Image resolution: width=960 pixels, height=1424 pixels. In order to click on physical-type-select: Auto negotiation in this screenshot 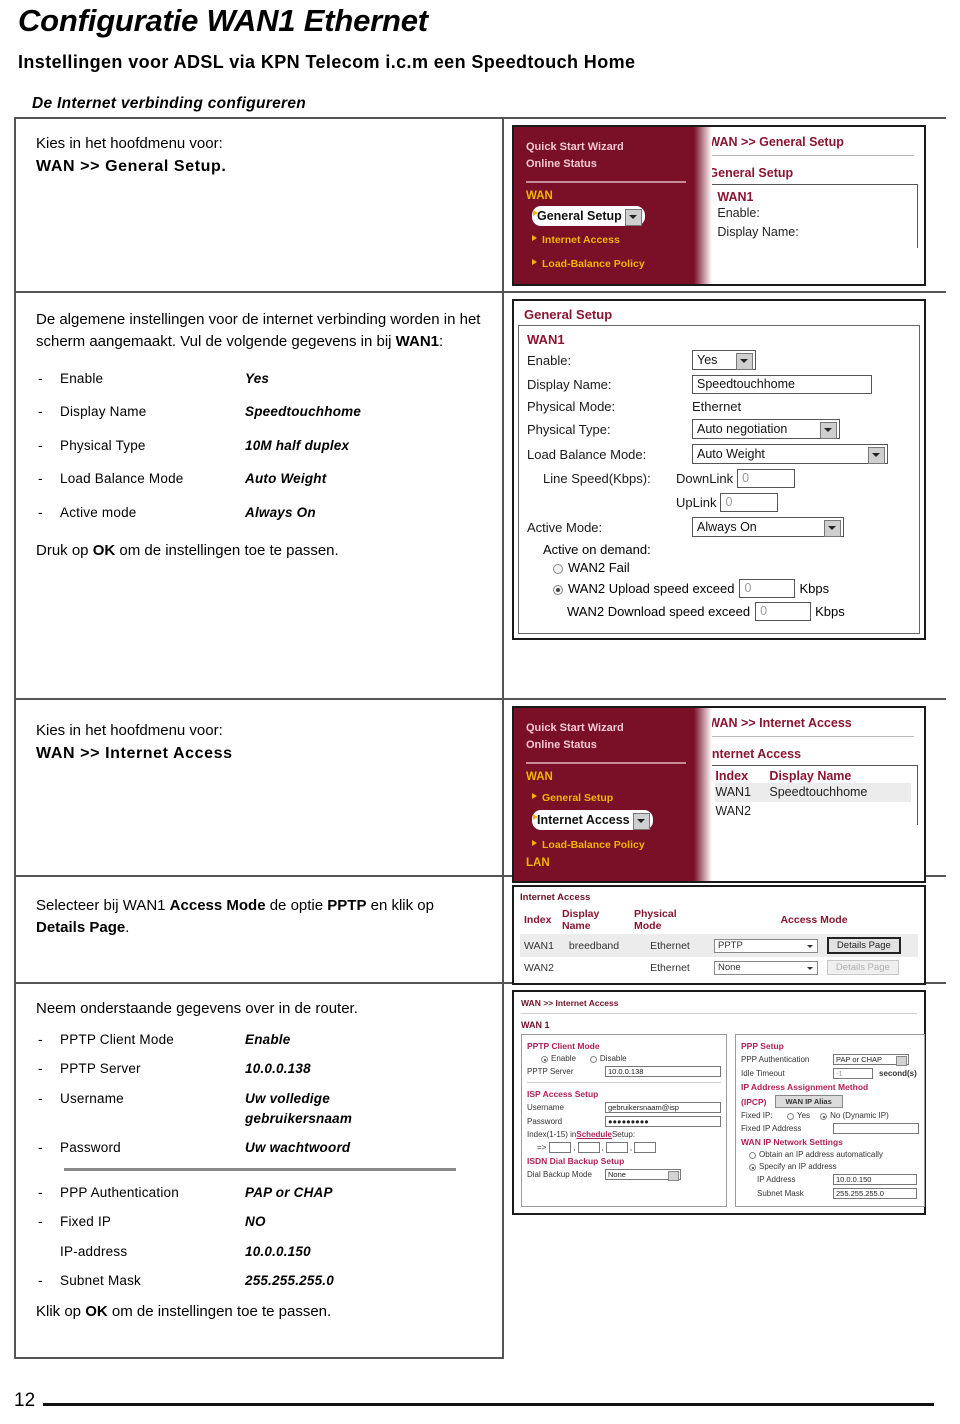, I will do `click(766, 429)`.